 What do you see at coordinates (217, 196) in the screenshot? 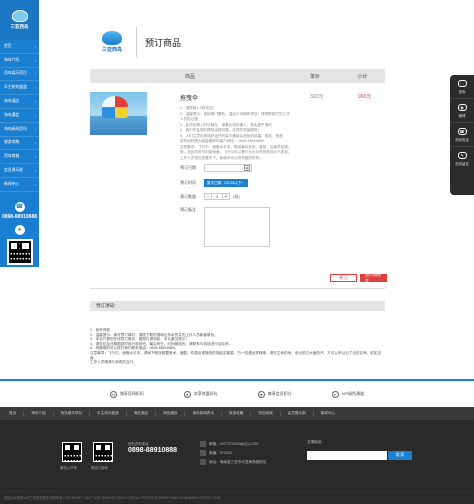
I see `quantity-value: 3` at bounding box center [217, 196].